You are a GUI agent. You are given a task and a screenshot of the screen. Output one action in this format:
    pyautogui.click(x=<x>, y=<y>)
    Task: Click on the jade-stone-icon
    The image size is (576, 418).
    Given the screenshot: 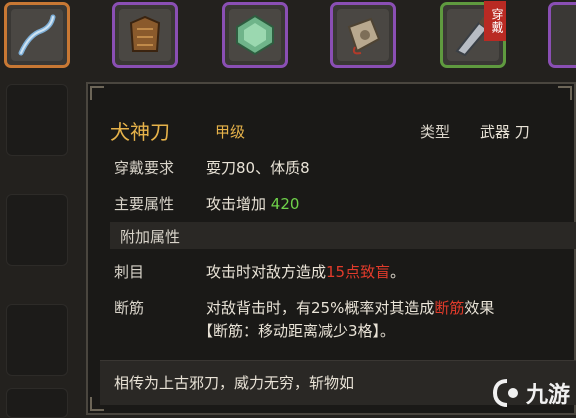 What is the action you would take?
    pyautogui.click(x=255, y=35)
    